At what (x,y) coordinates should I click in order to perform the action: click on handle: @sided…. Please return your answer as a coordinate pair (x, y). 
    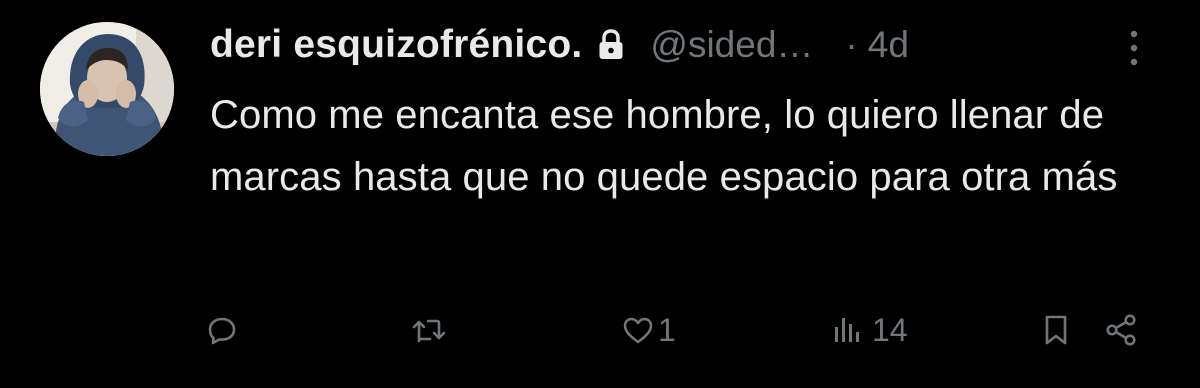
    Looking at the image, I should click on (731, 45).